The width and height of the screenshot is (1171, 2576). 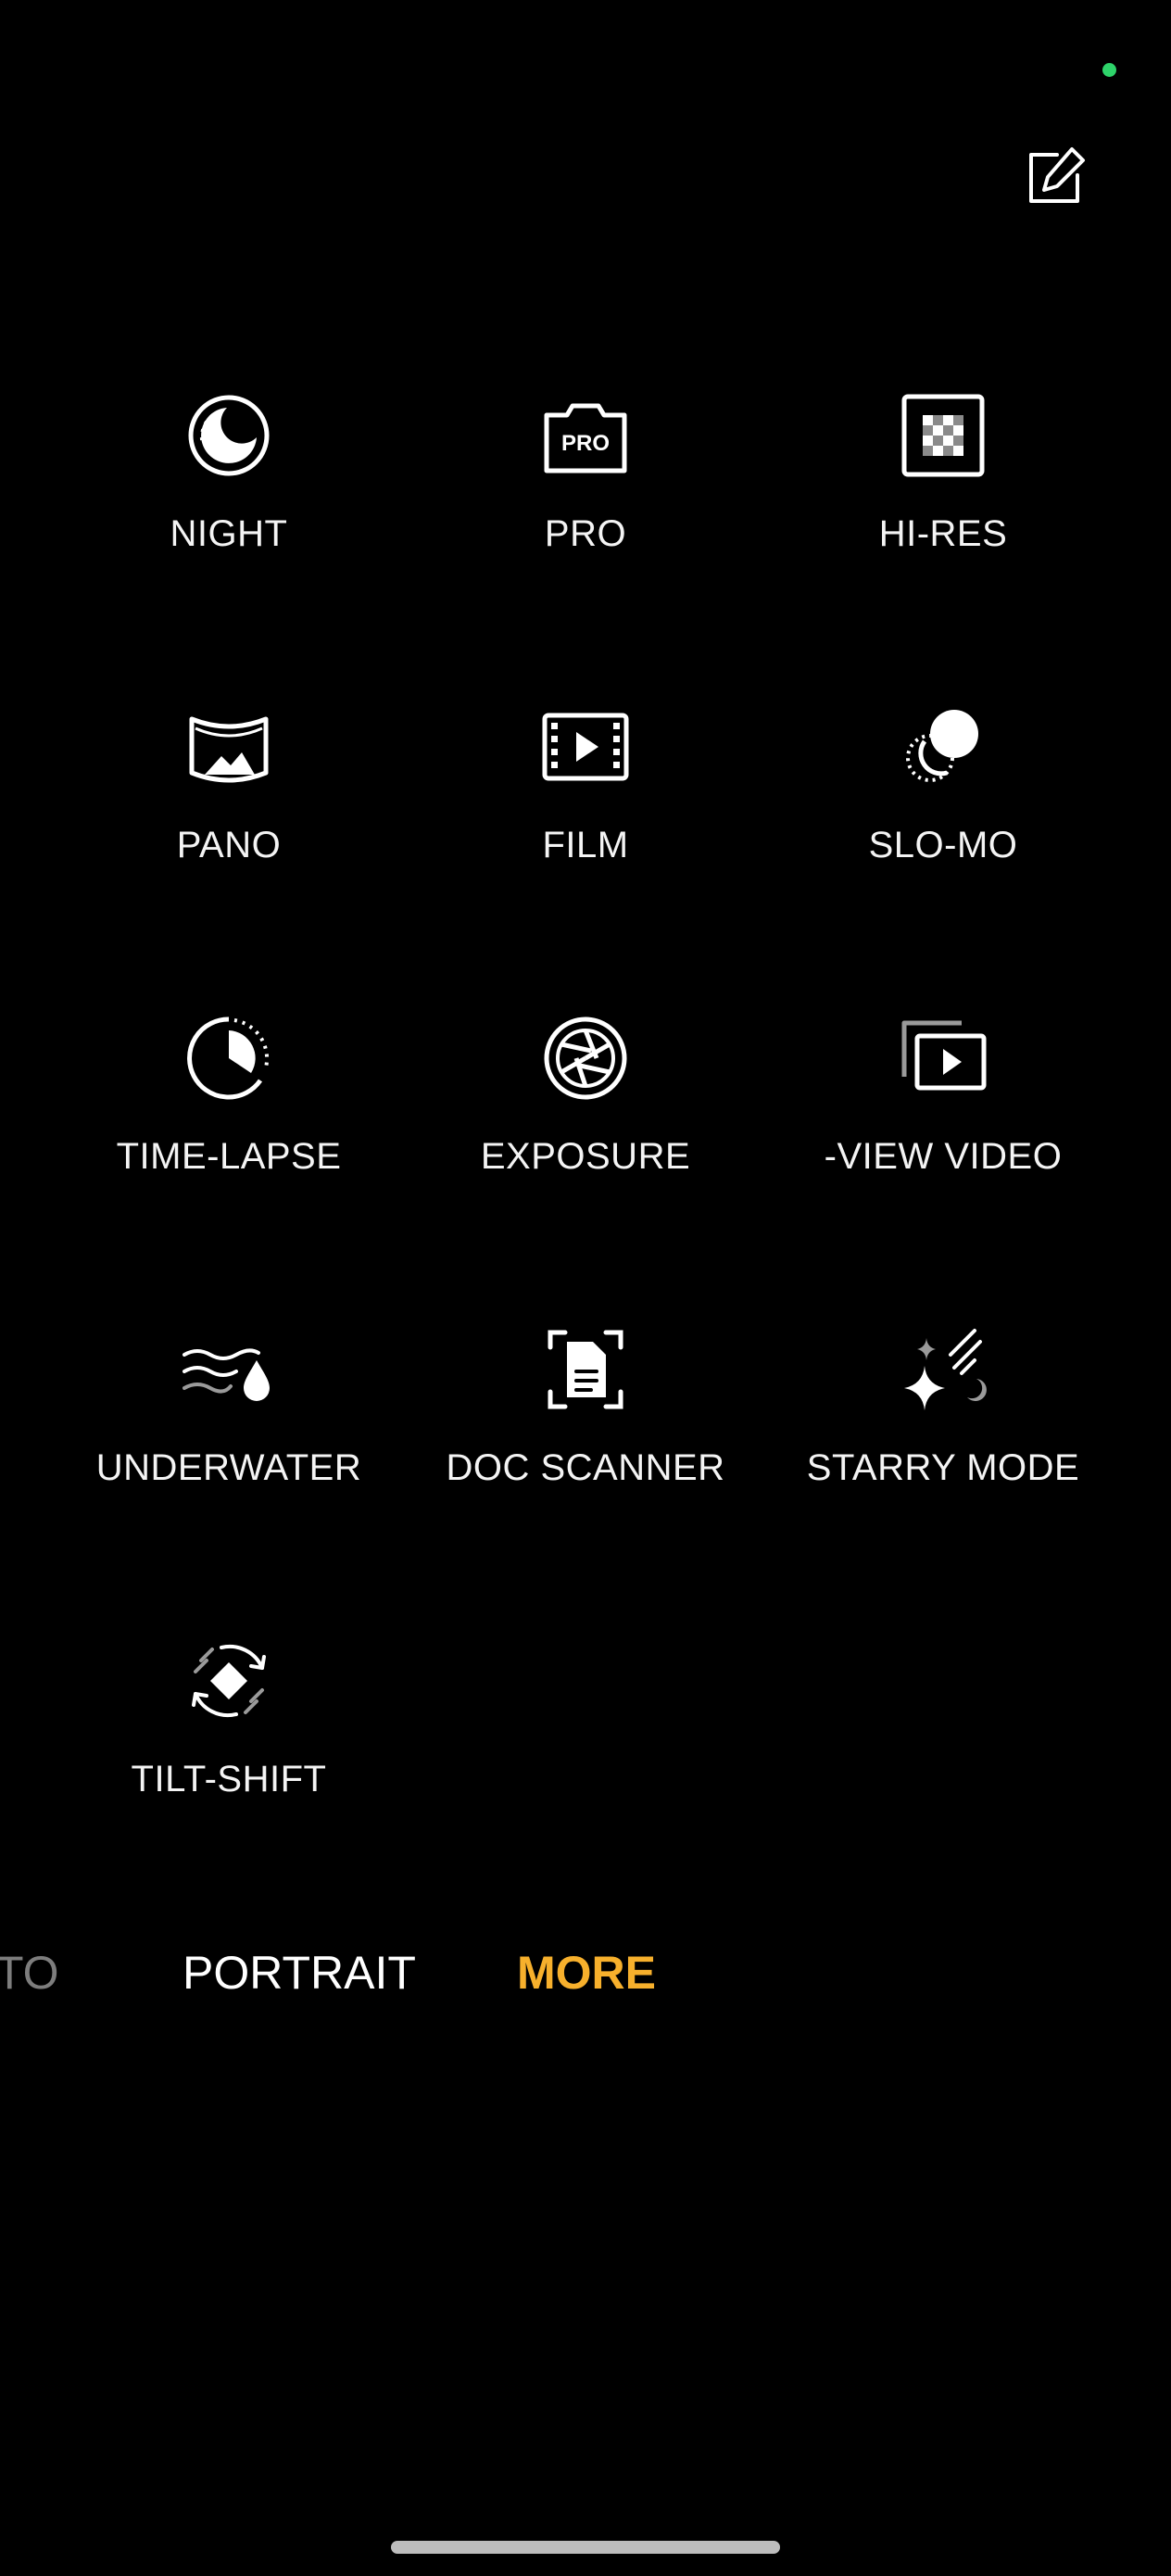 What do you see at coordinates (943, 1468) in the screenshot?
I see `mode-label: STARRY MODE` at bounding box center [943, 1468].